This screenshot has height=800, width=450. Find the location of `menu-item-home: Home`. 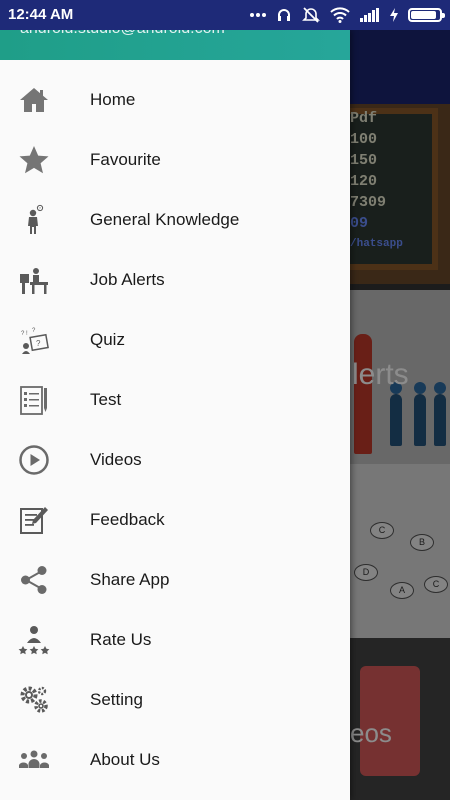

menu-item-home: Home is located at coordinates (175, 100).